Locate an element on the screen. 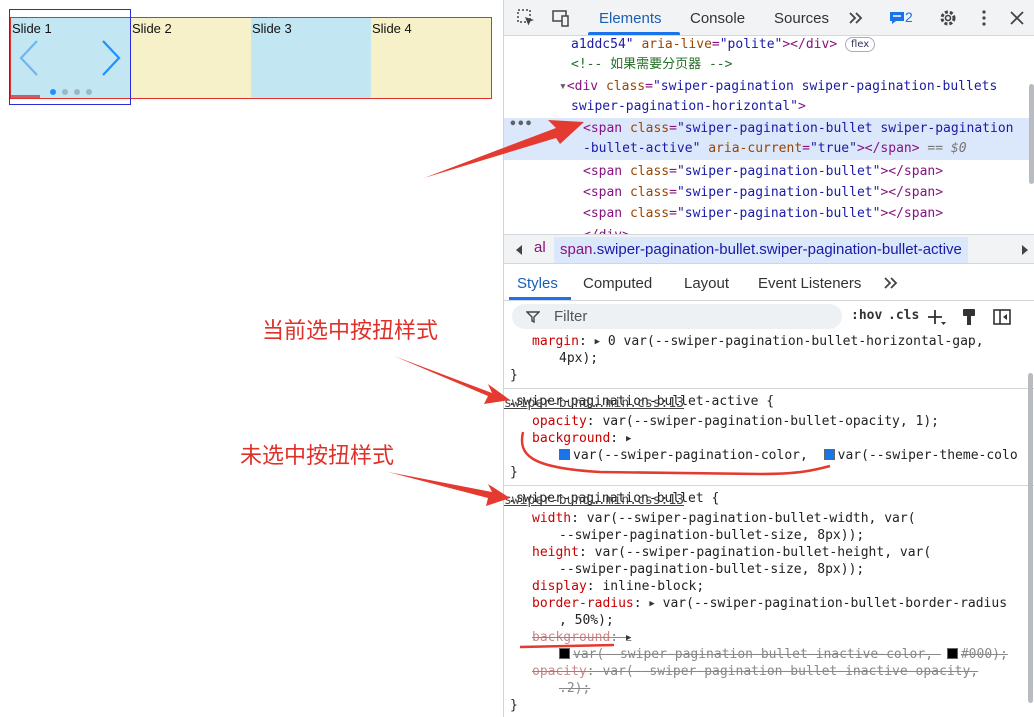 This screenshot has height=717, width=1034. tab-console: Console is located at coordinates (717, 18).